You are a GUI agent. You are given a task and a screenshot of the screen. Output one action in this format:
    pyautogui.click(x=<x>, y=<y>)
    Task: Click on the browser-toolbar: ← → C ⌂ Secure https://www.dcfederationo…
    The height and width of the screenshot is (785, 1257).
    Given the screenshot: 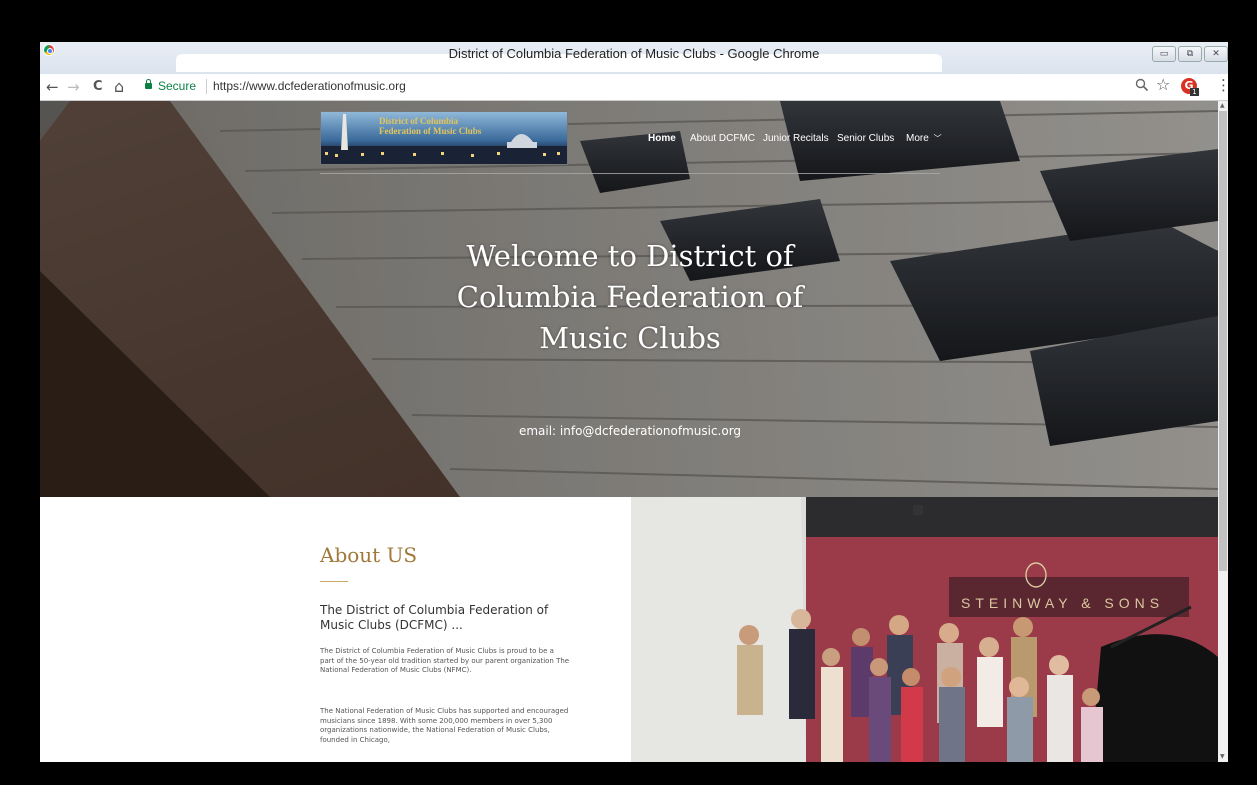 What is the action you would take?
    pyautogui.click(x=635, y=87)
    